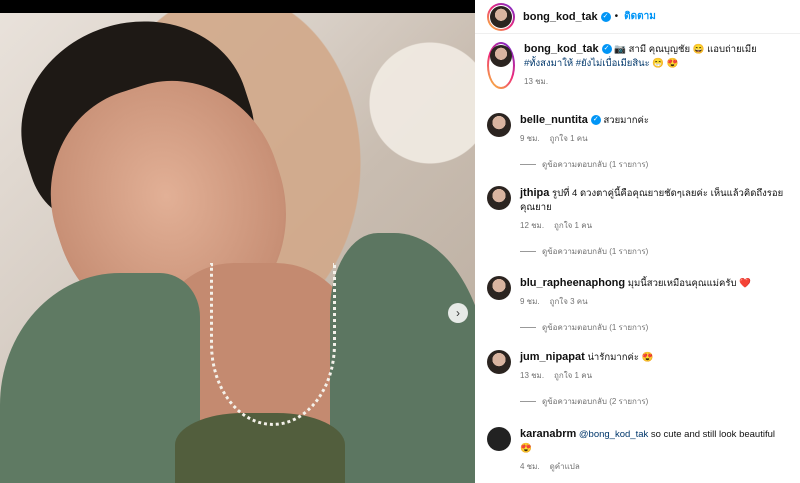 The height and width of the screenshot is (483, 800). Describe the element at coordinates (536, 81) in the screenshot. I see `caption-time: 13 ชม.` at that location.